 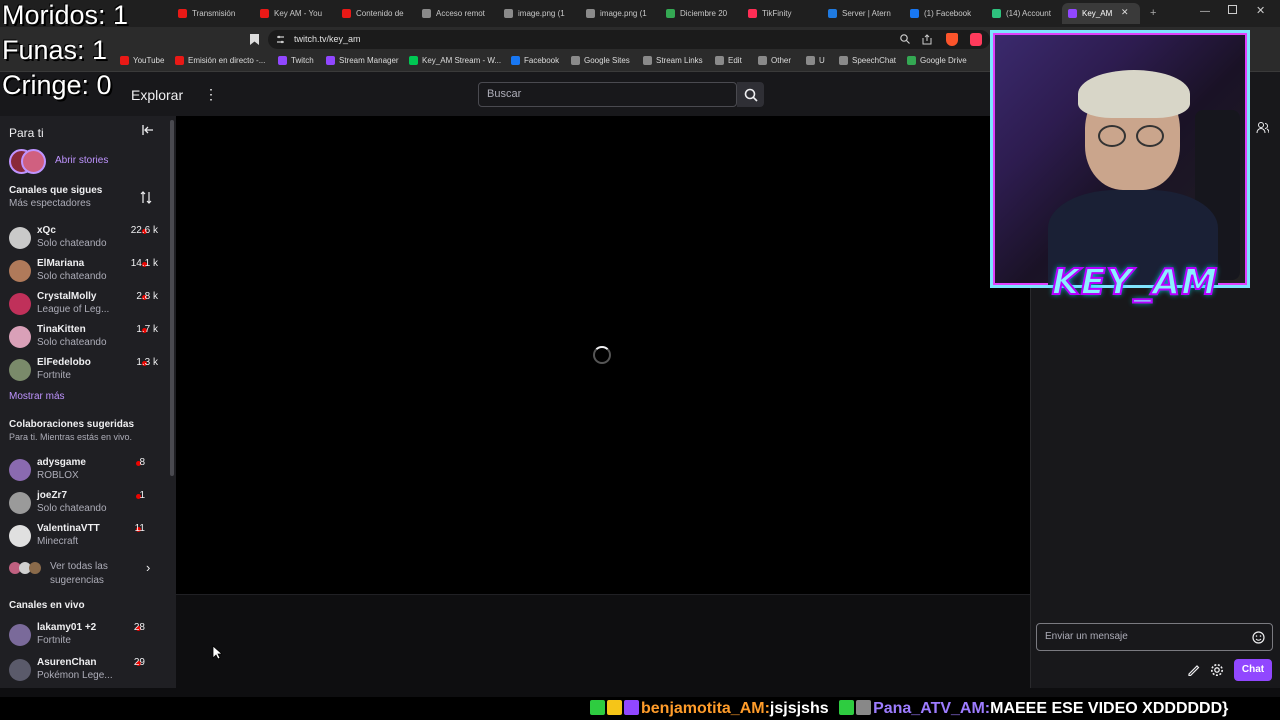 I want to click on bookmark-item: YouTube, so click(x=142, y=60).